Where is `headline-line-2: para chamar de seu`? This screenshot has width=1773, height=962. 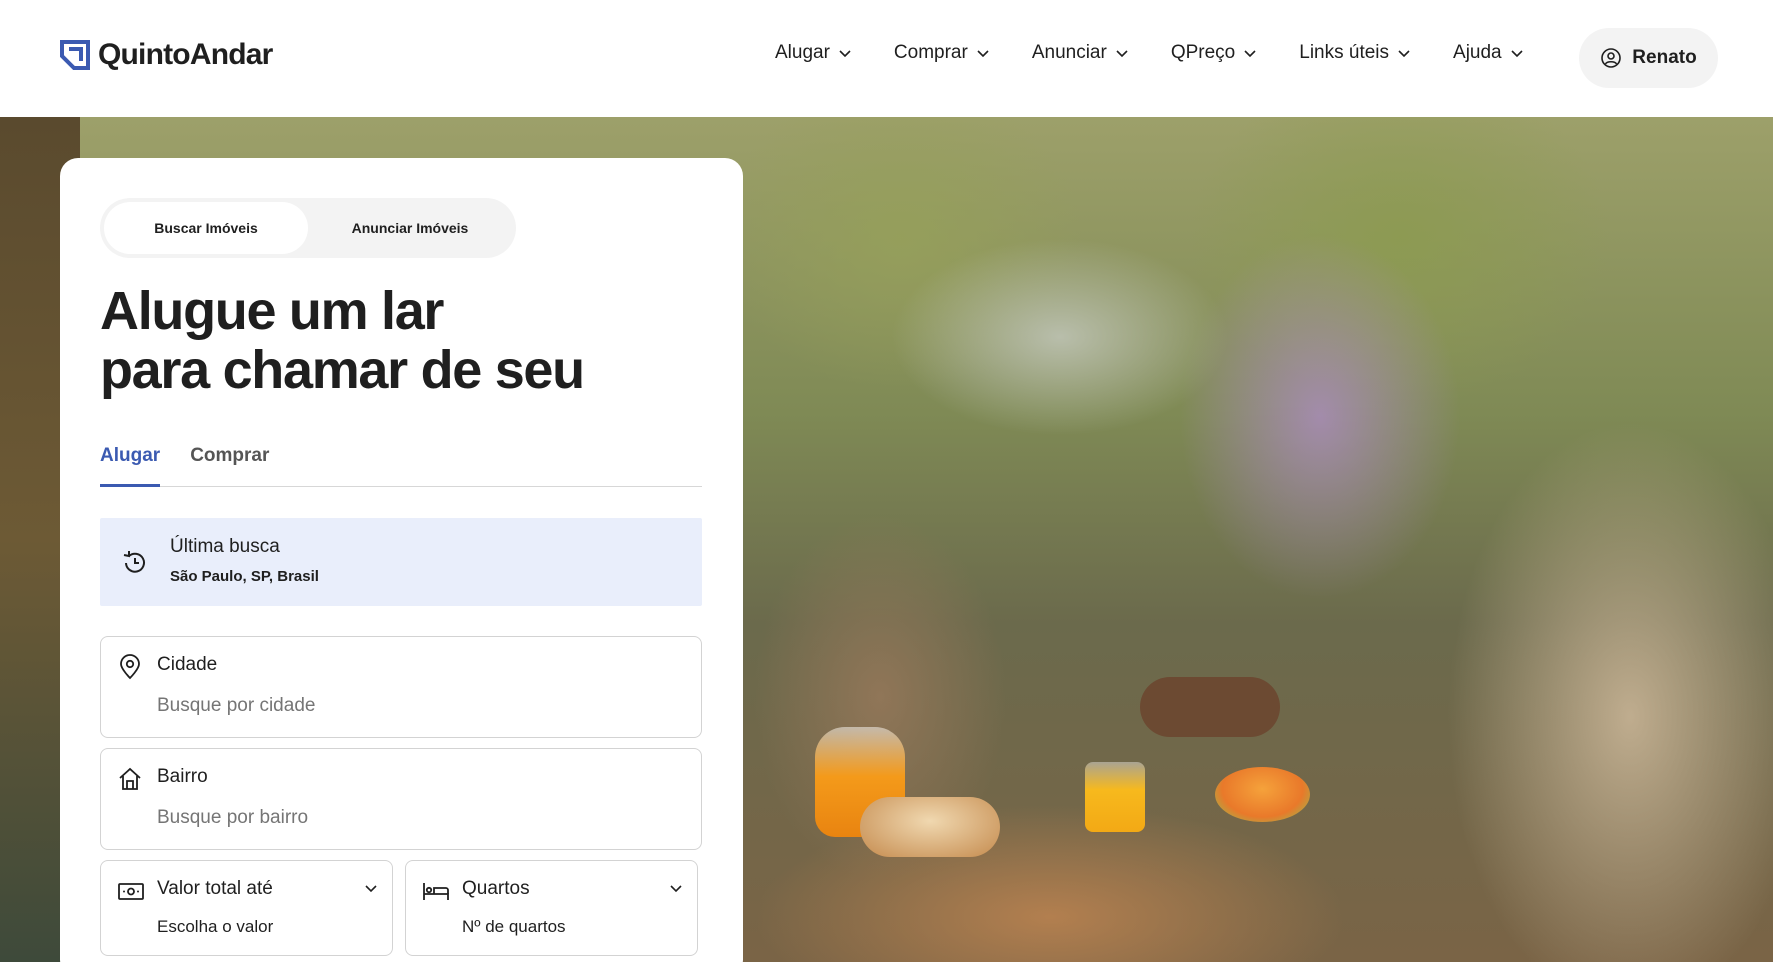 headline-line-2: para chamar de seu is located at coordinates (342, 370).